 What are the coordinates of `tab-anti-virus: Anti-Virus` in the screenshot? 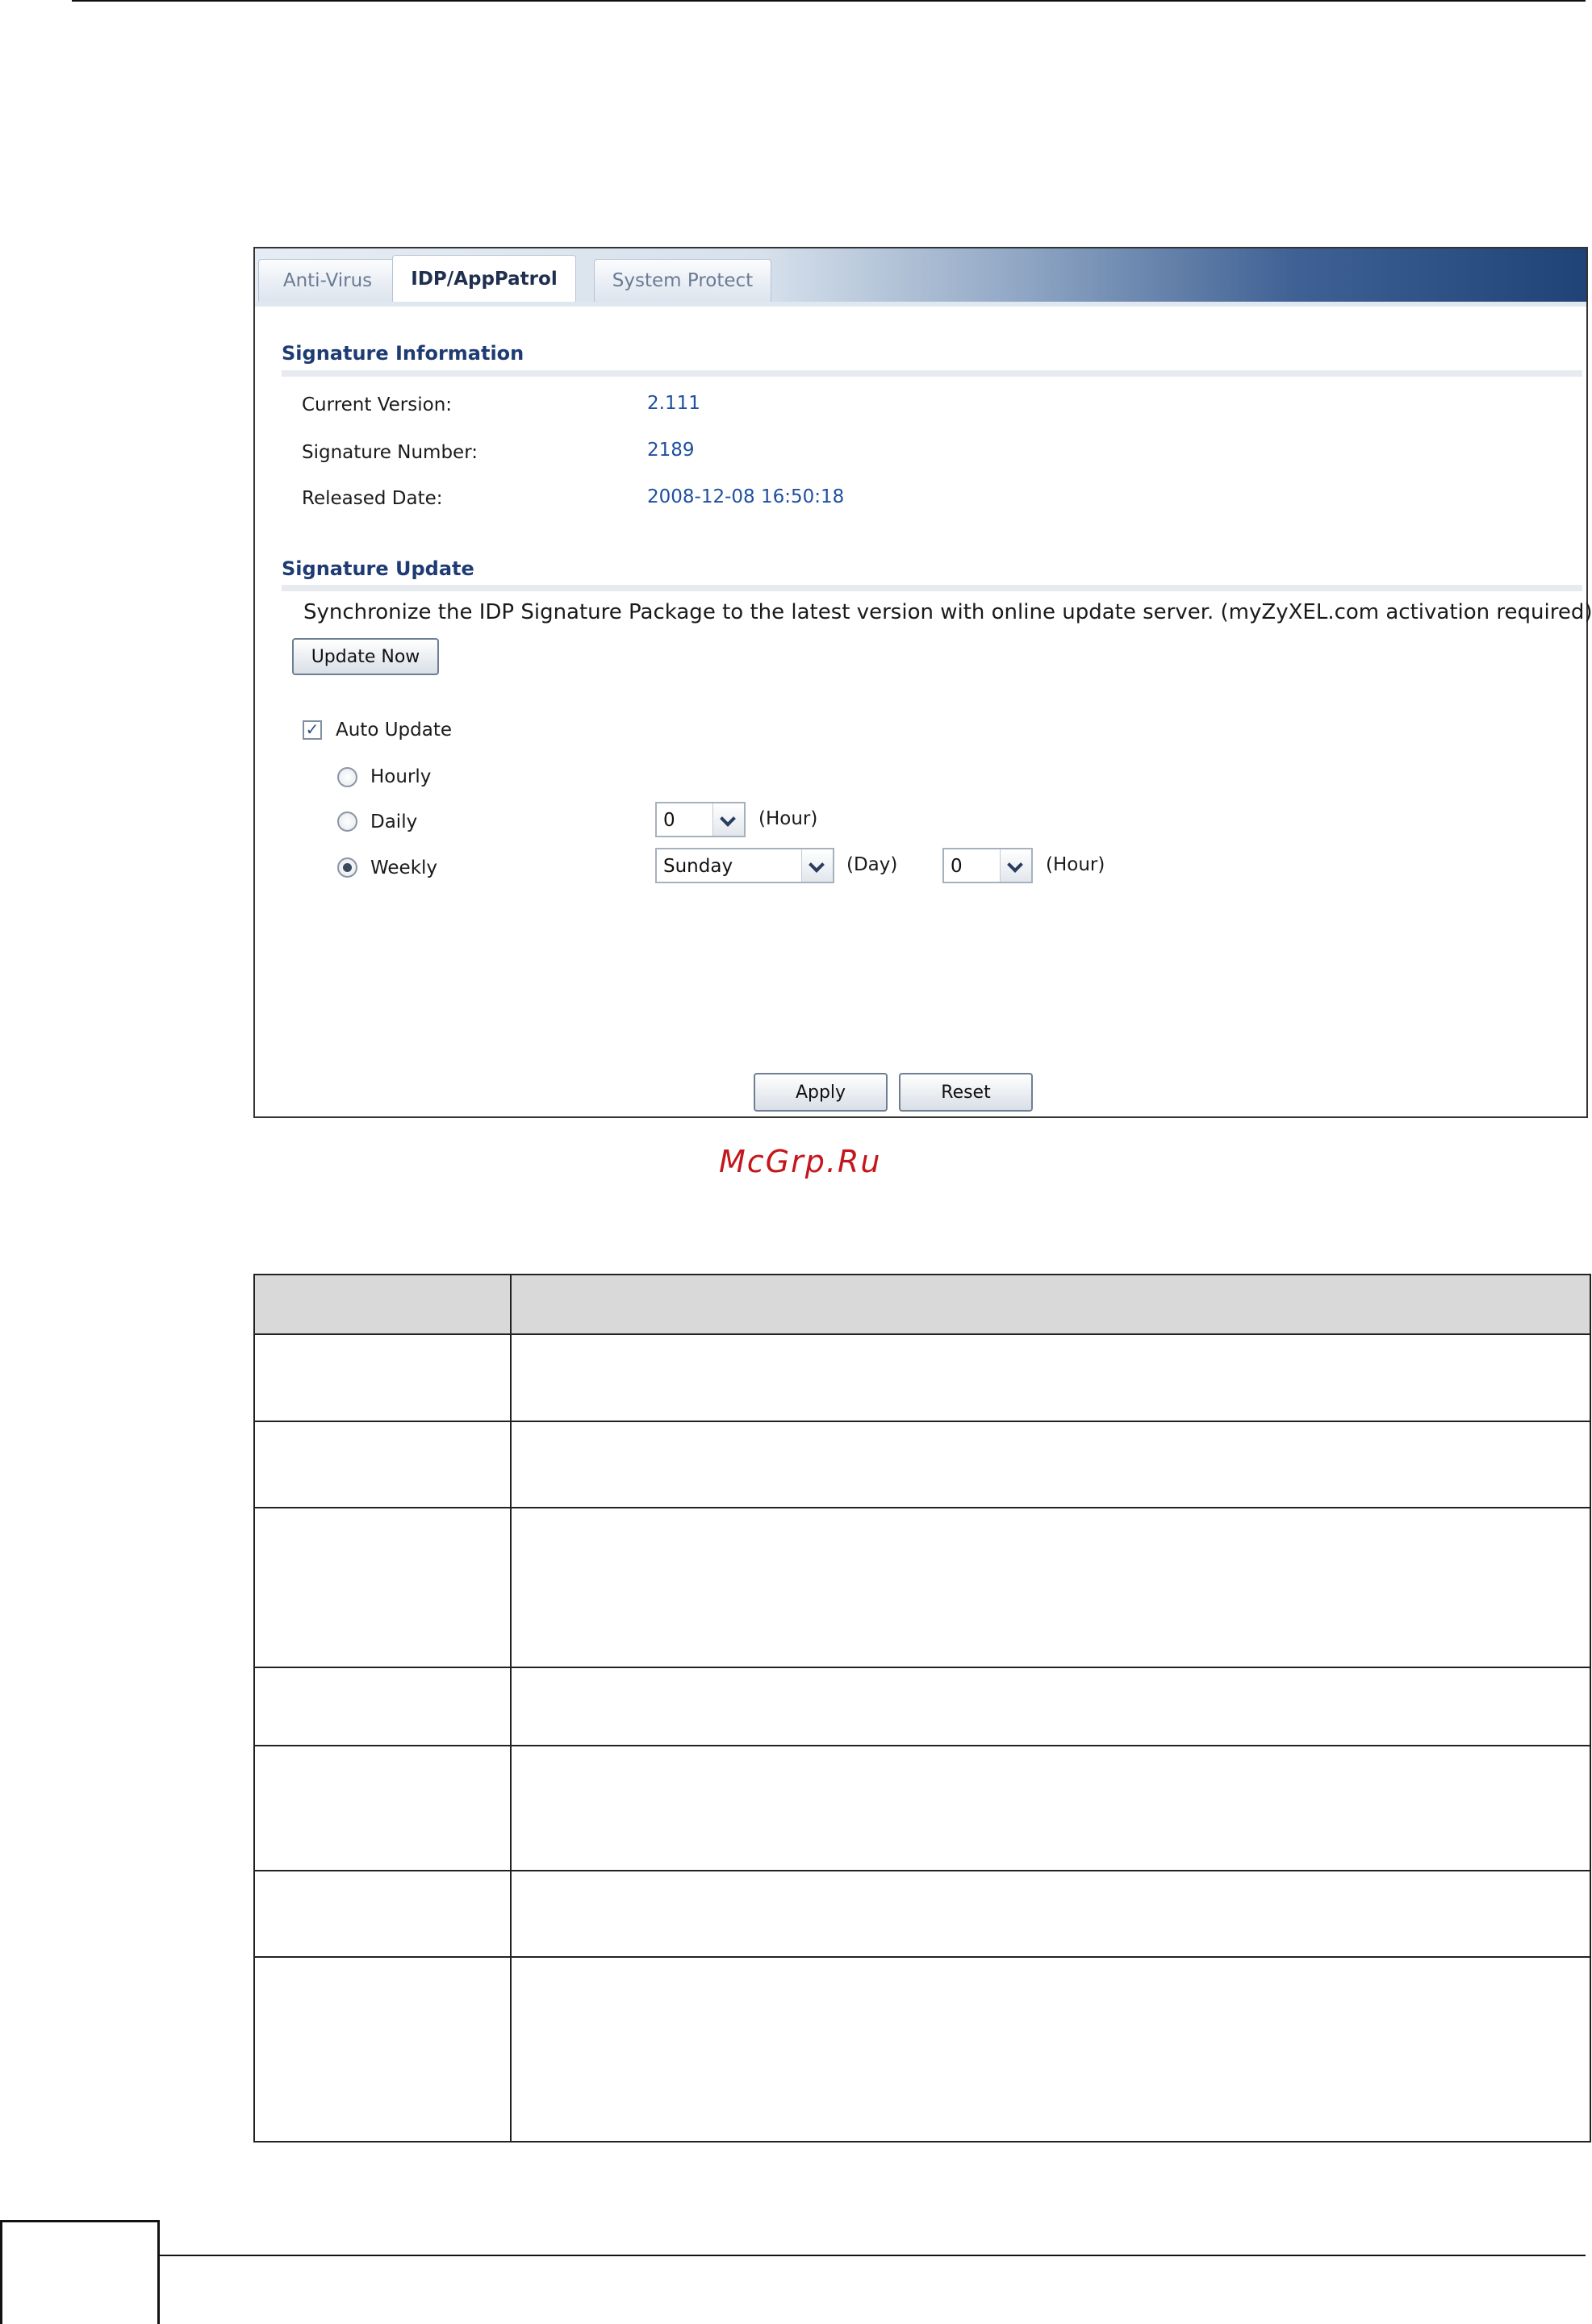 It's located at (327, 280).